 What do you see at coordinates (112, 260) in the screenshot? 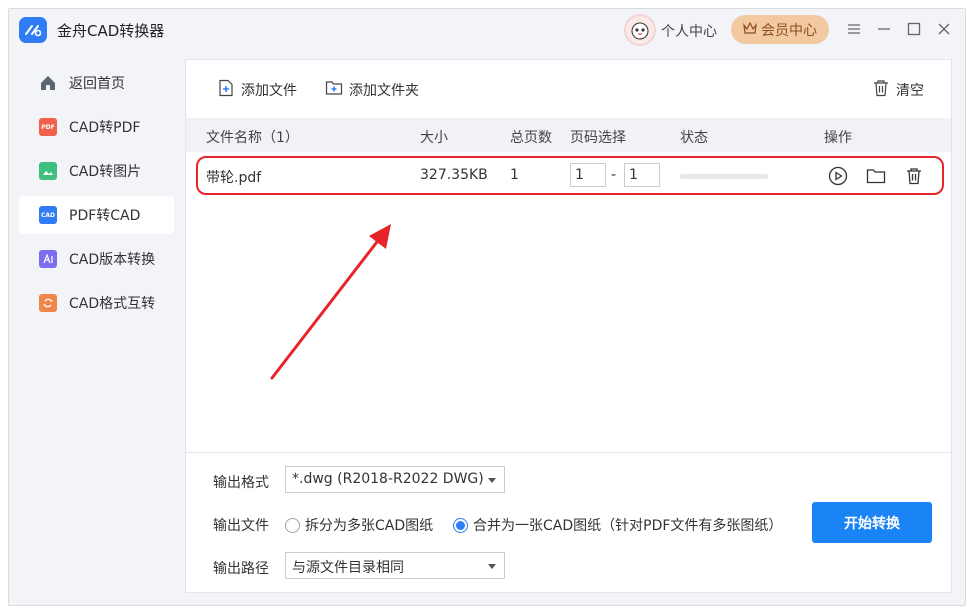
I see `sidebar-item-label: CAD版本转换` at bounding box center [112, 260].